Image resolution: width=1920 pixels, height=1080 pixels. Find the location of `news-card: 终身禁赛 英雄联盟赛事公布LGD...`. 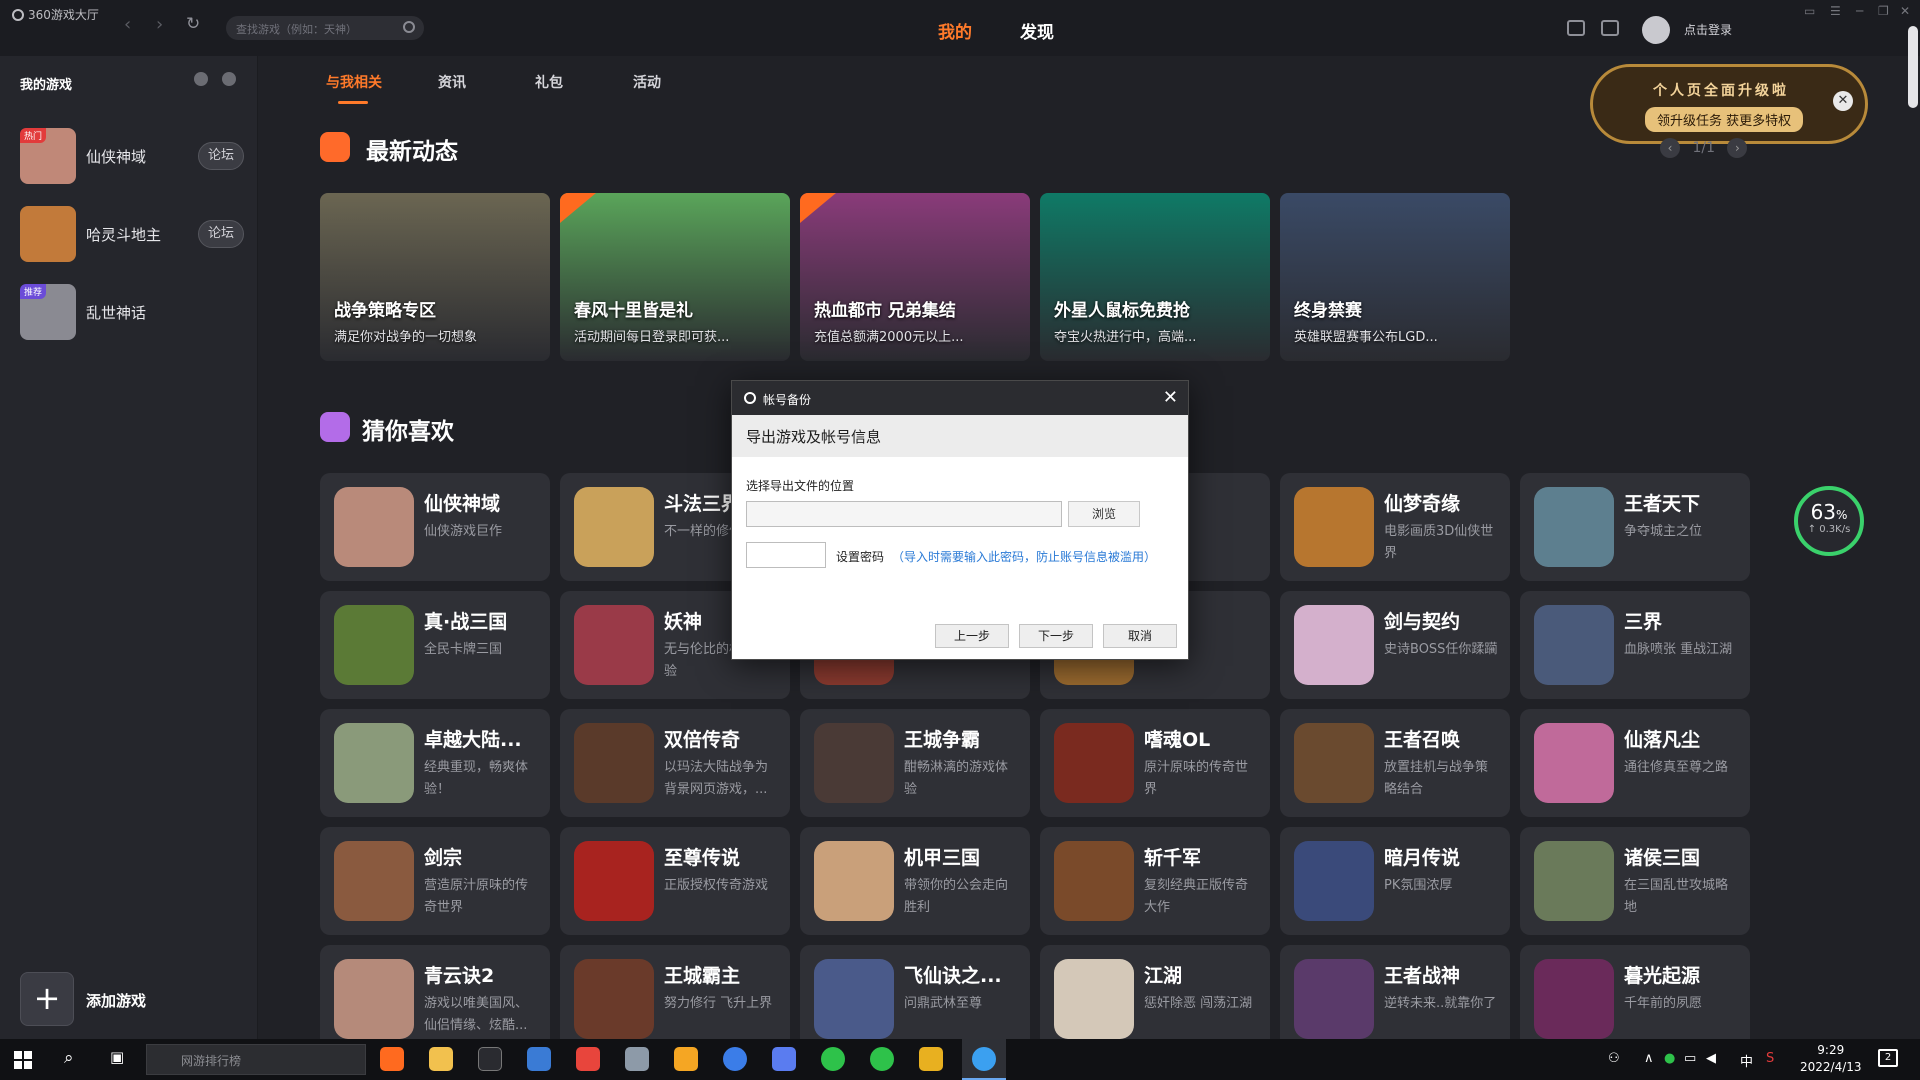

news-card: 终身禁赛 英雄联盟赛事公布LGD... is located at coordinates (1395, 277).